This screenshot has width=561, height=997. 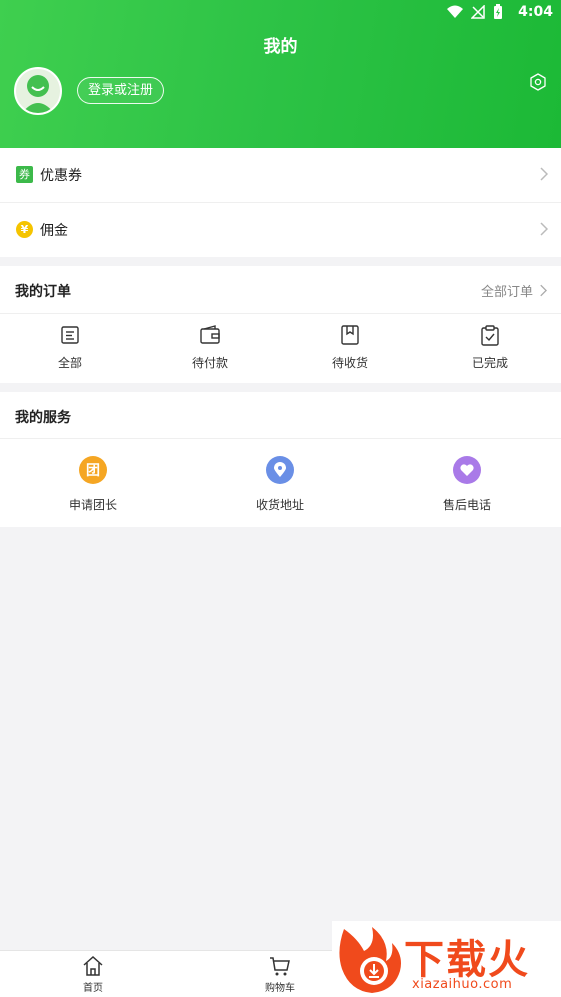 I want to click on book-icon, so click(x=350, y=335).